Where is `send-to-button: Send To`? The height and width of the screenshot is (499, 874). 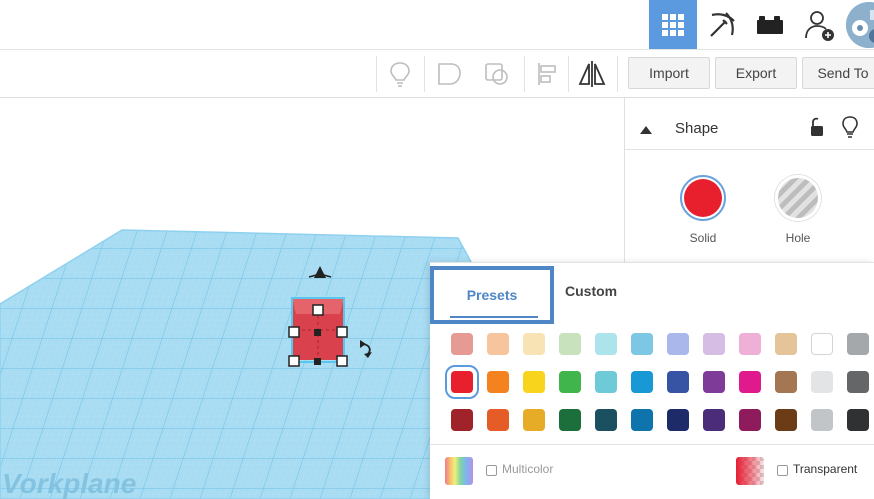
send-to-button: Send To is located at coordinates (838, 73).